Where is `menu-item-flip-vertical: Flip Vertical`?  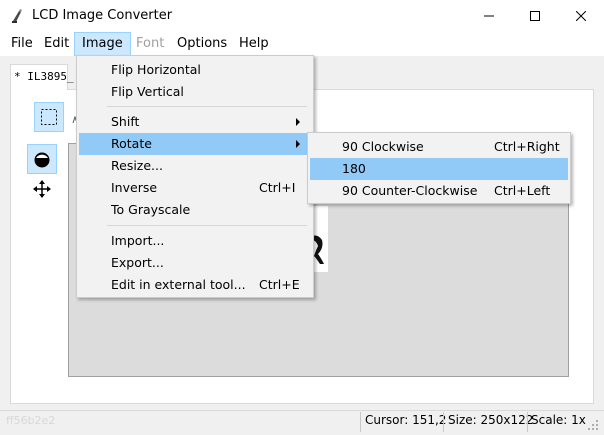 menu-item-flip-vertical: Flip Vertical is located at coordinates (195, 92).